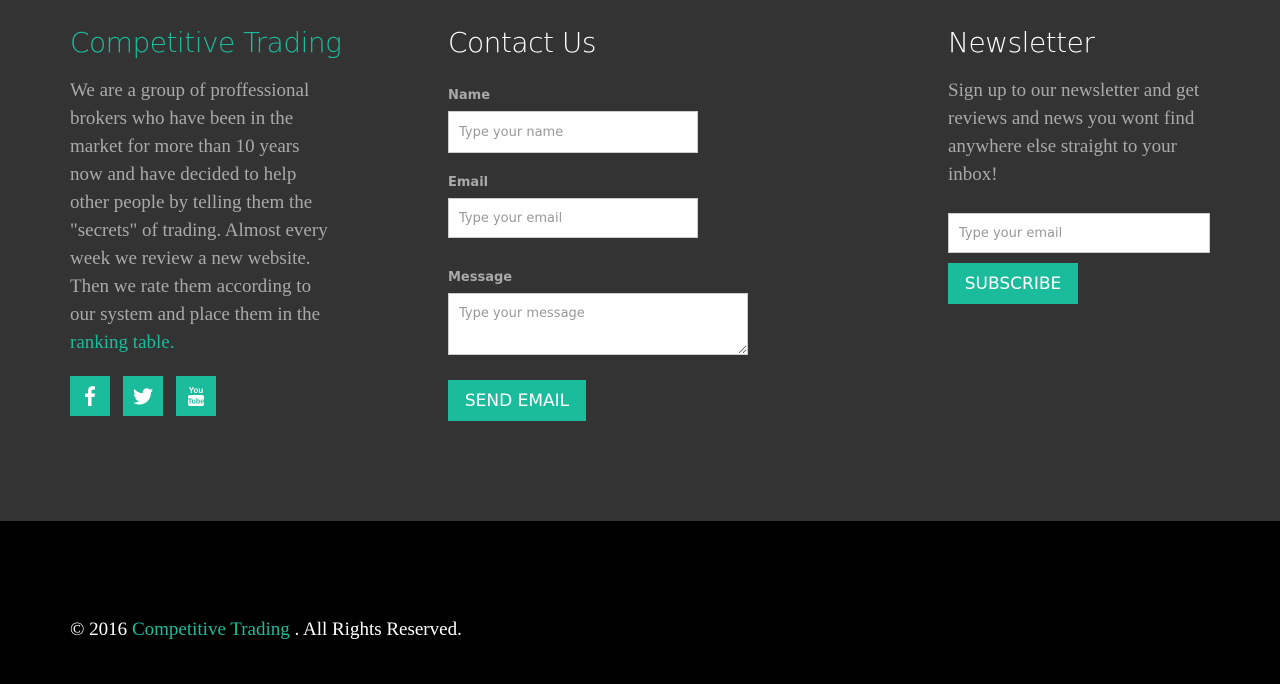 Image resolution: width=1280 pixels, height=684 pixels. Describe the element at coordinates (196, 390) in the screenshot. I see `svg-text: You` at that location.